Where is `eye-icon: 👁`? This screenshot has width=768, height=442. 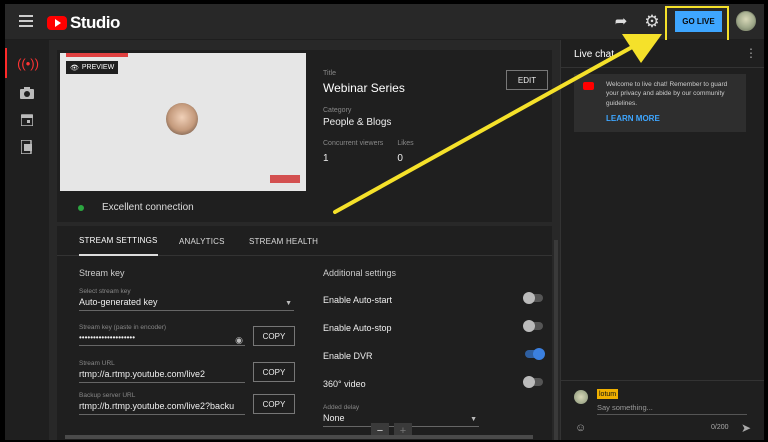 eye-icon: 👁 is located at coordinates (74, 68).